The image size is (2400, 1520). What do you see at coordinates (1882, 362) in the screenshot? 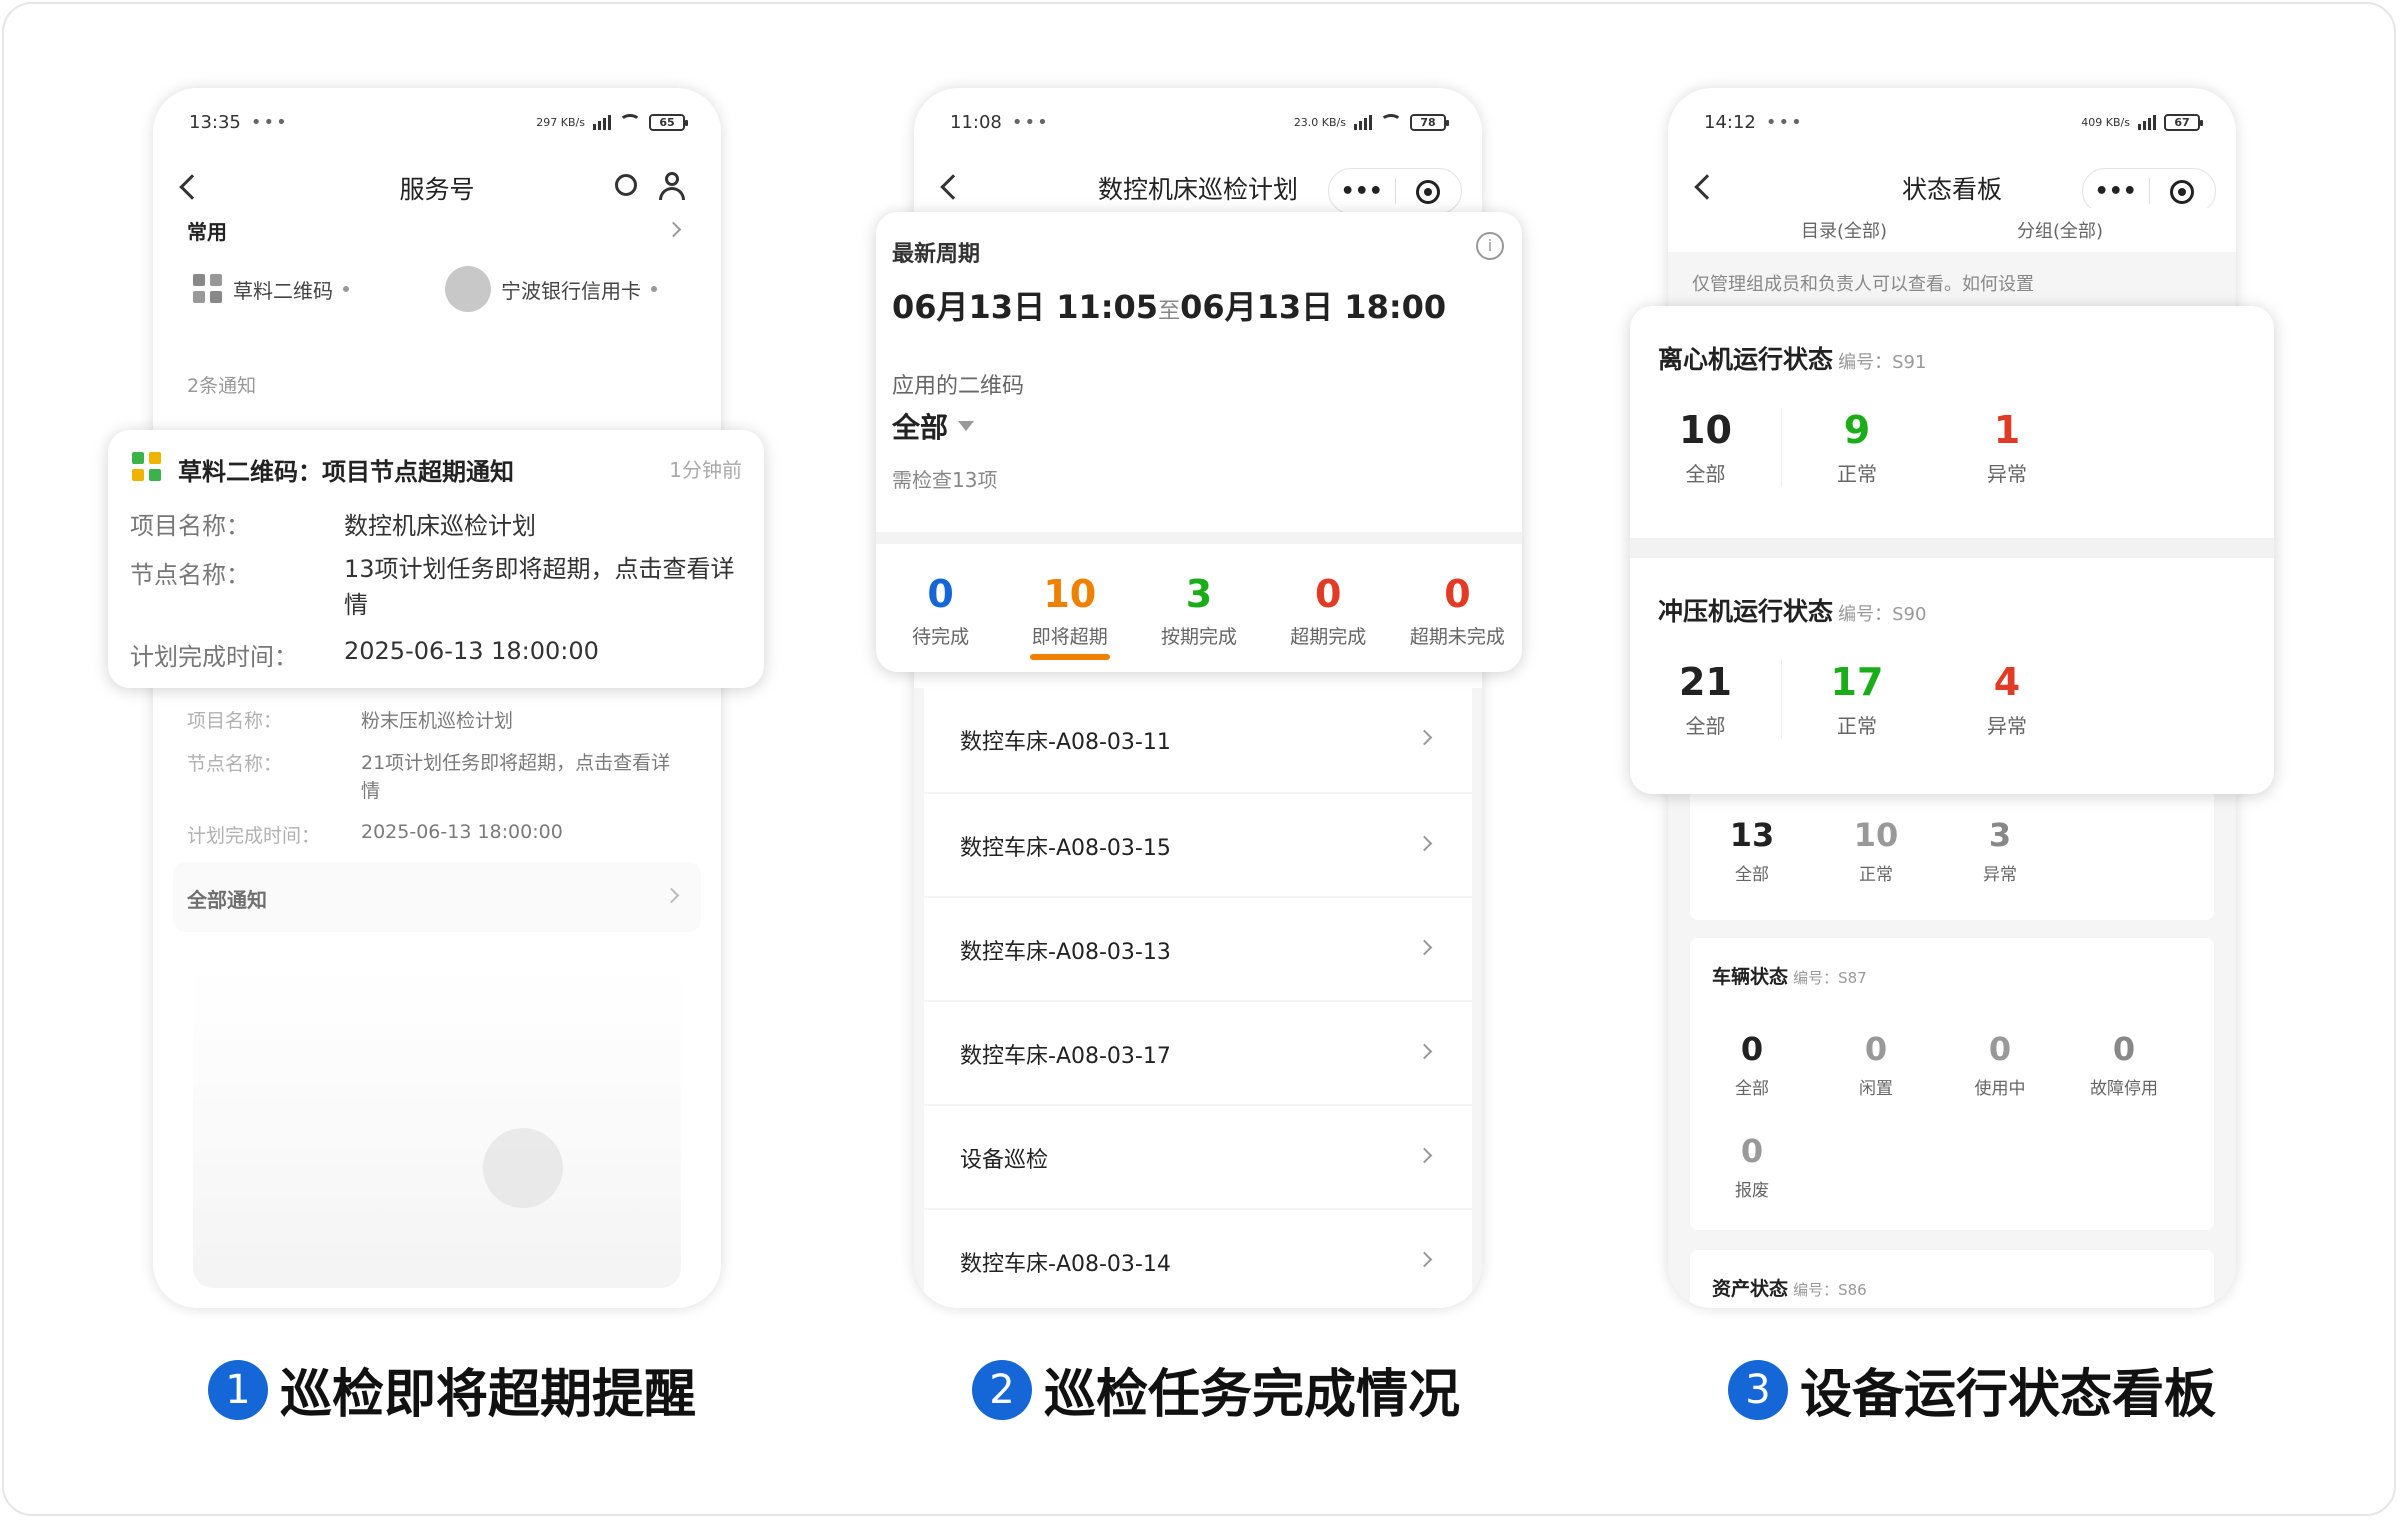
I see `card-code: 编号：S91` at bounding box center [1882, 362].